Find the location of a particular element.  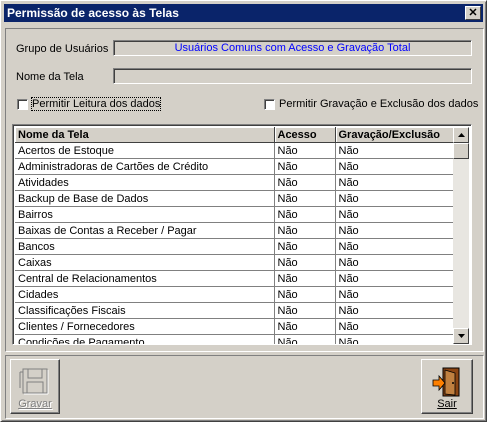

leitura-checkbox-label: Permitir Leitura dos dados is located at coordinates (96, 104).